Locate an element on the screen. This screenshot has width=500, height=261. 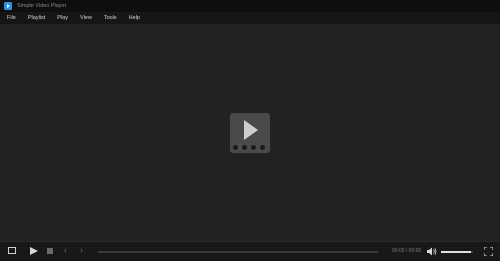
minimize-button is located at coordinates (471, 6).